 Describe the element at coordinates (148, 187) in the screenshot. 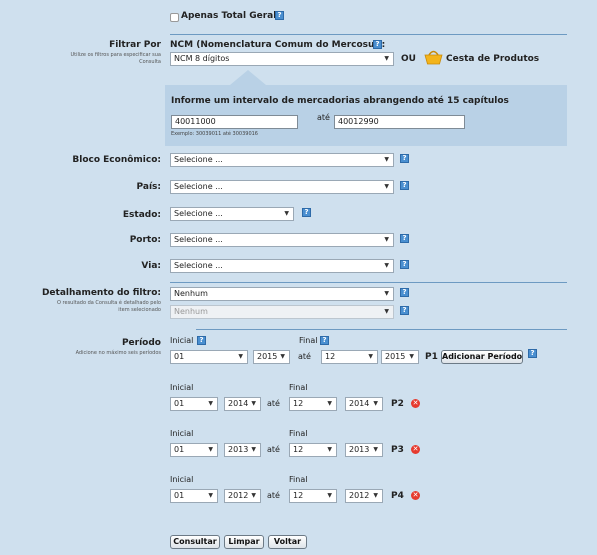

I see `pais-label: País:` at that location.